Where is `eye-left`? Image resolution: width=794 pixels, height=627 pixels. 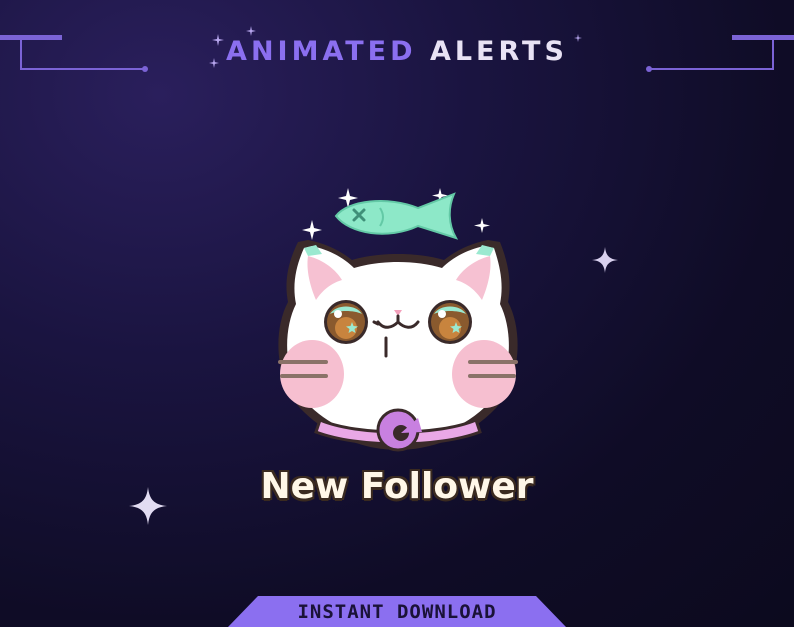 eye-left is located at coordinates (346, 322).